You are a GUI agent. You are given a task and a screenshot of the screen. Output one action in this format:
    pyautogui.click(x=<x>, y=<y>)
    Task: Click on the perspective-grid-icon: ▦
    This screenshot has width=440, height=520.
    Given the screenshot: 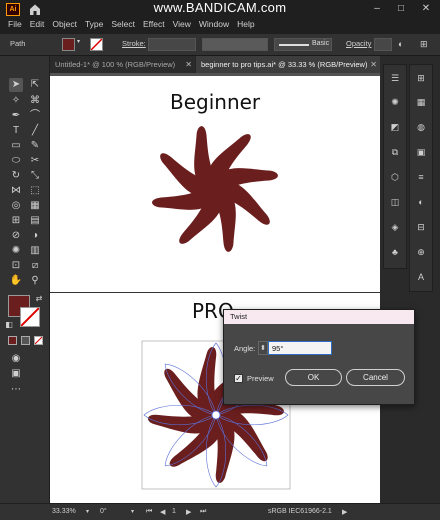 What is the action you would take?
    pyautogui.click(x=35, y=206)
    